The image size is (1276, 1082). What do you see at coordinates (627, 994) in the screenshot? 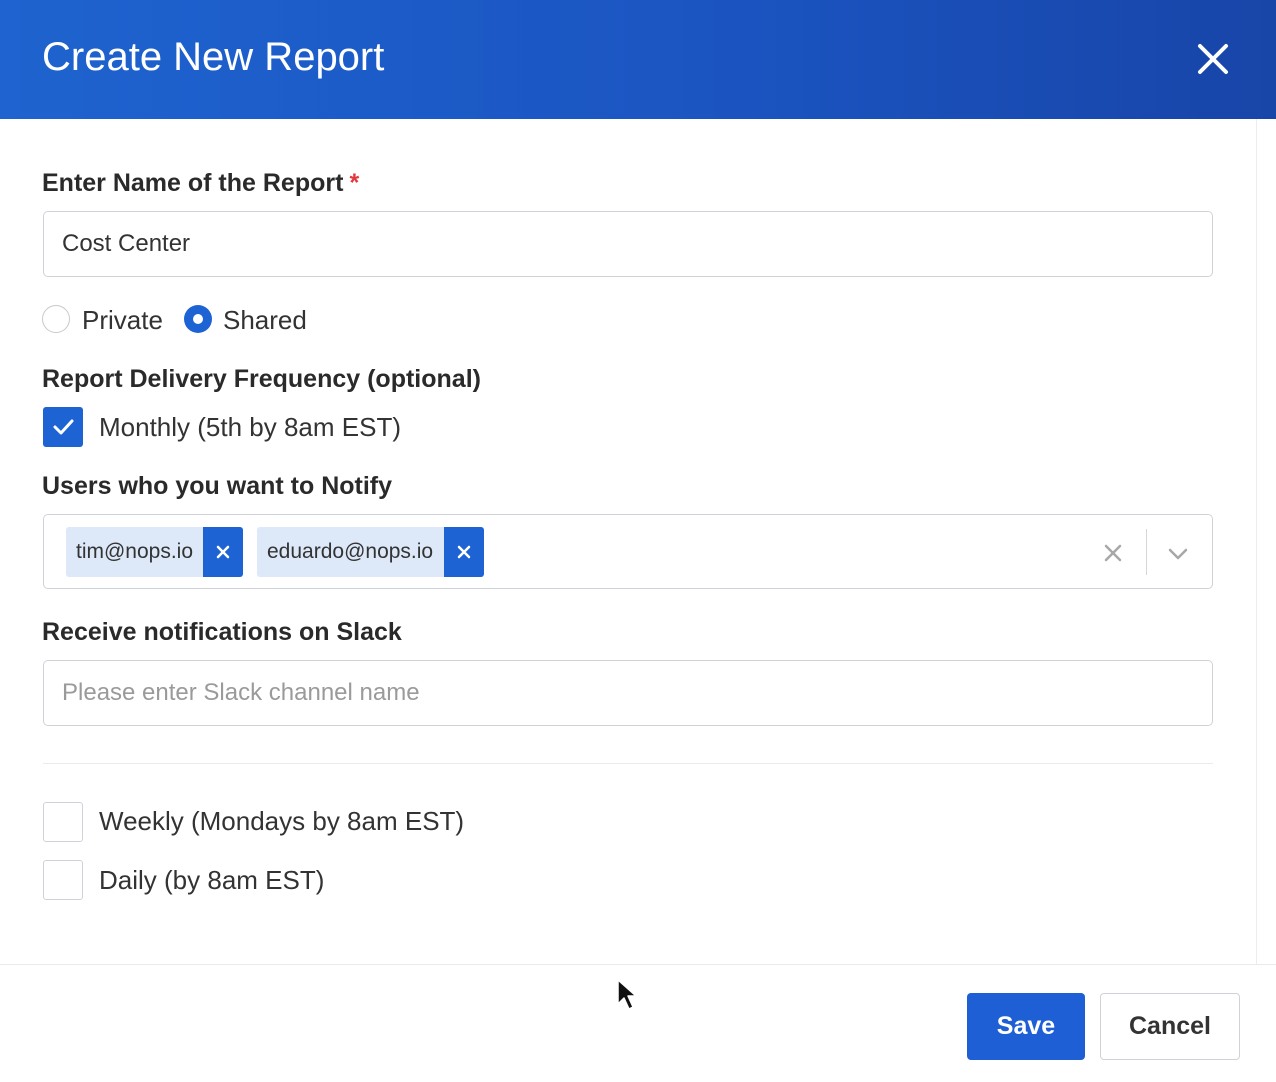
I see `mouse-cursor-icon` at bounding box center [627, 994].